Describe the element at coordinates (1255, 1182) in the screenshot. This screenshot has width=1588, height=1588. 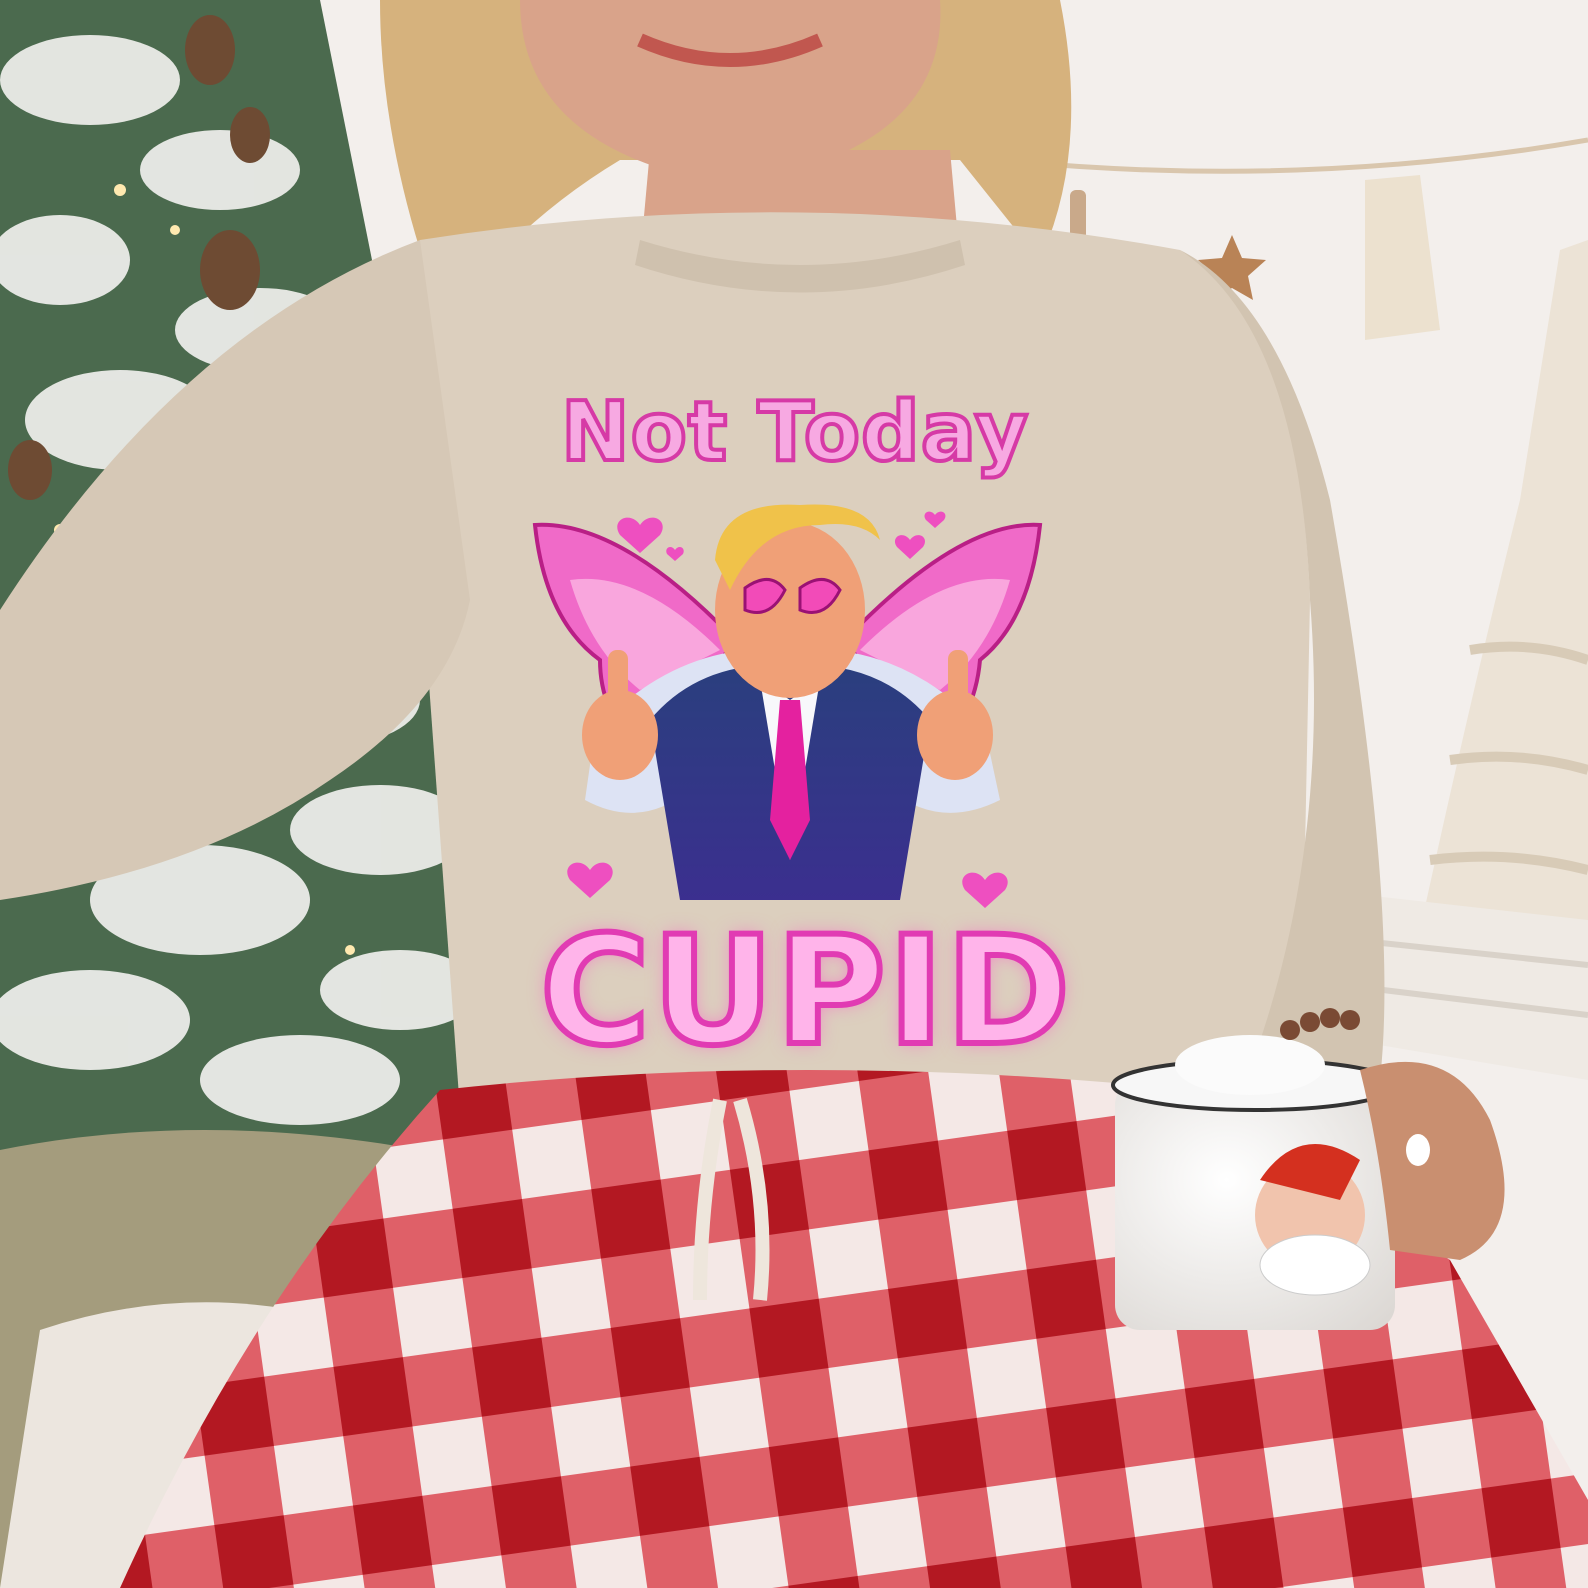
I see `santa-mug` at that location.